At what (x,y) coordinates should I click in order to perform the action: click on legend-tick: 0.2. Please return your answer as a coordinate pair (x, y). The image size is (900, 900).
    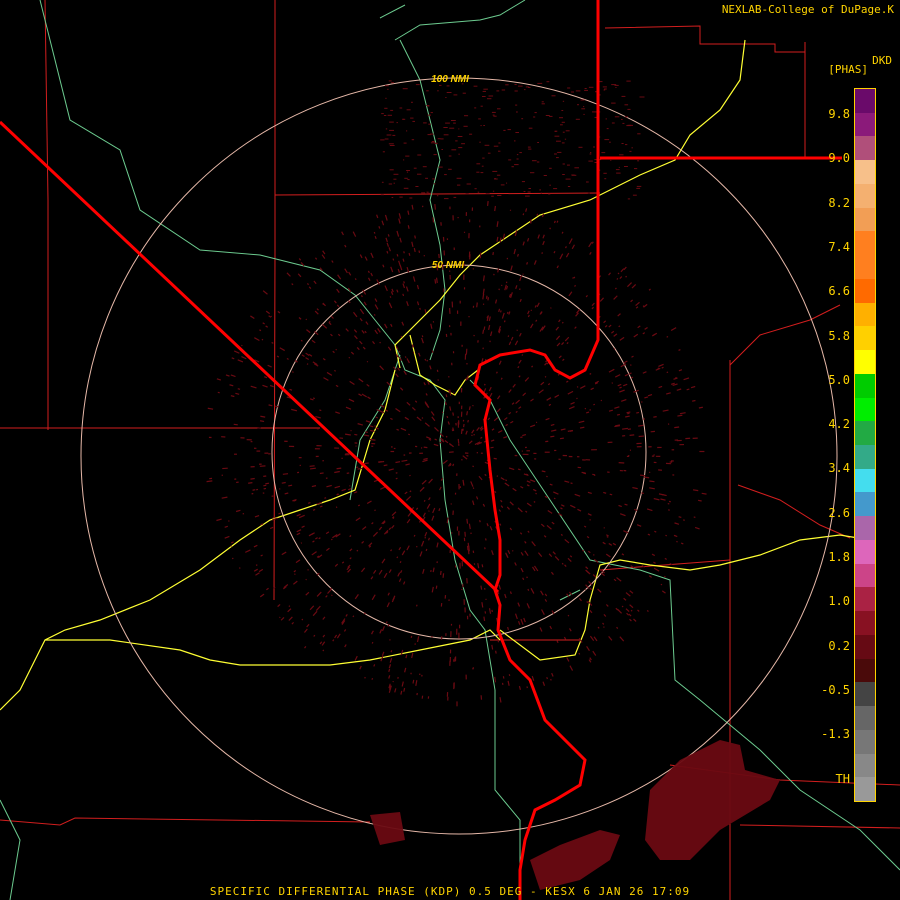
    Looking at the image, I should click on (839, 645).